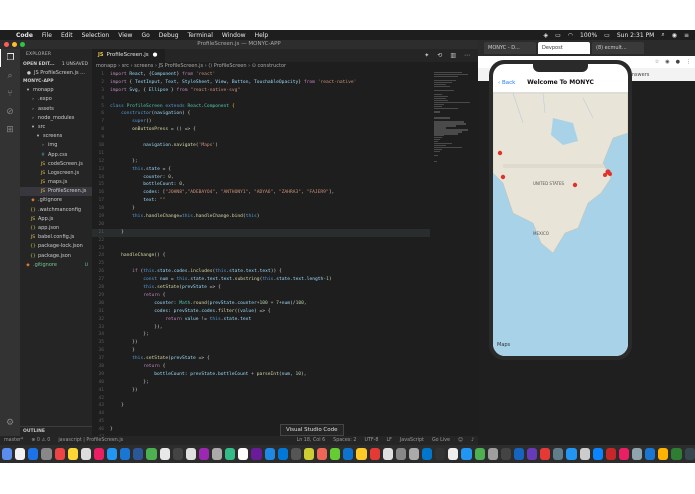  Describe the element at coordinates (10, 112) in the screenshot. I see `debug-icon: ⊘` at that location.